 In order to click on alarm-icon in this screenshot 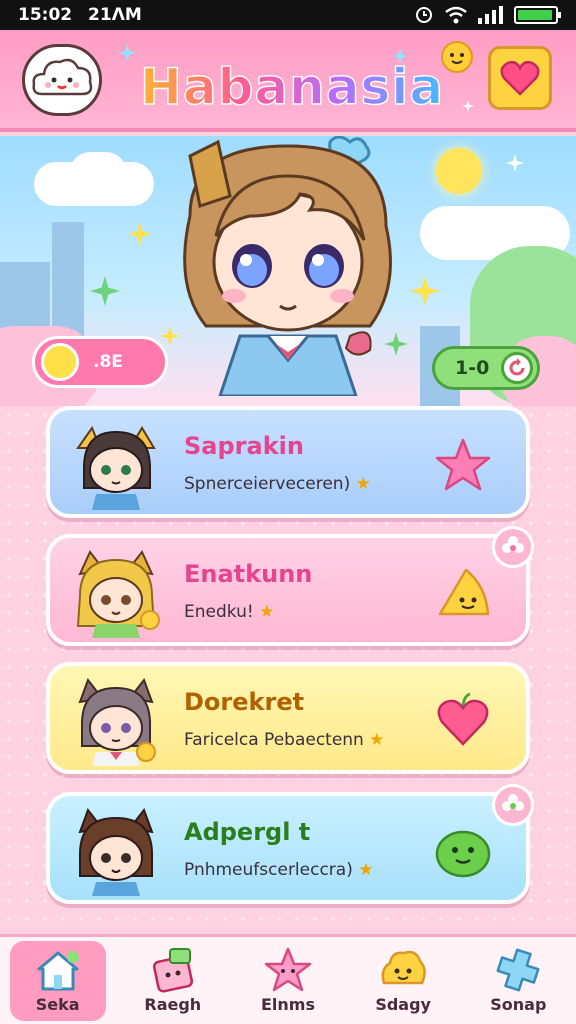, I will do `click(424, 15)`.